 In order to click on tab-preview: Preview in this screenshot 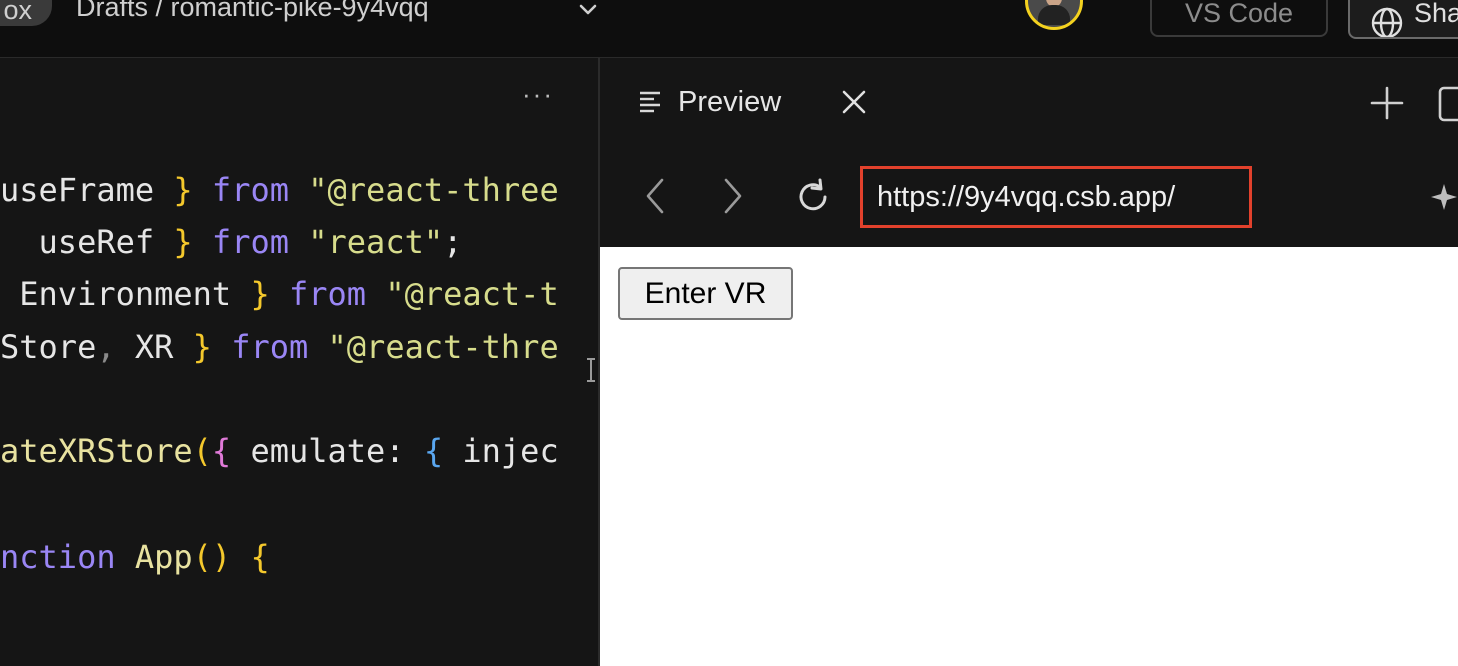, I will do `click(709, 102)`.